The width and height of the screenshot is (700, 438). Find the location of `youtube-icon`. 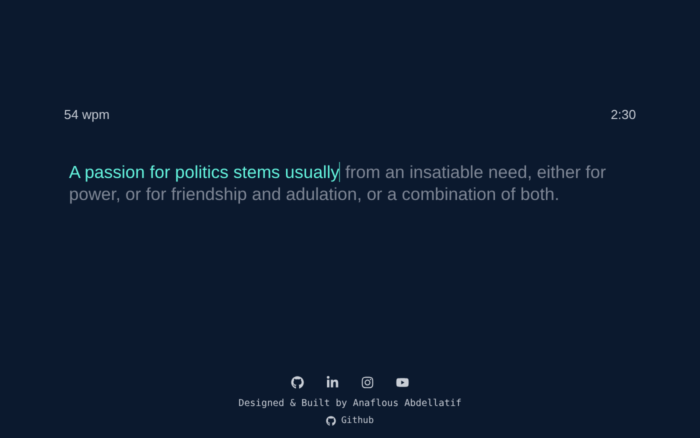

youtube-icon is located at coordinates (402, 383).